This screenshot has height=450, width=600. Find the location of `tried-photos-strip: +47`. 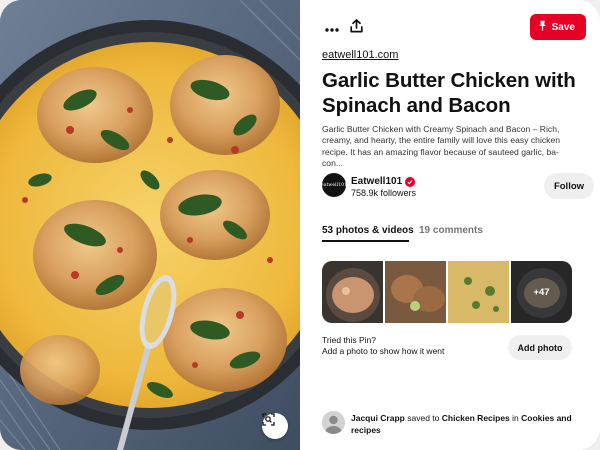

tried-photos-strip: +47 is located at coordinates (447, 292).